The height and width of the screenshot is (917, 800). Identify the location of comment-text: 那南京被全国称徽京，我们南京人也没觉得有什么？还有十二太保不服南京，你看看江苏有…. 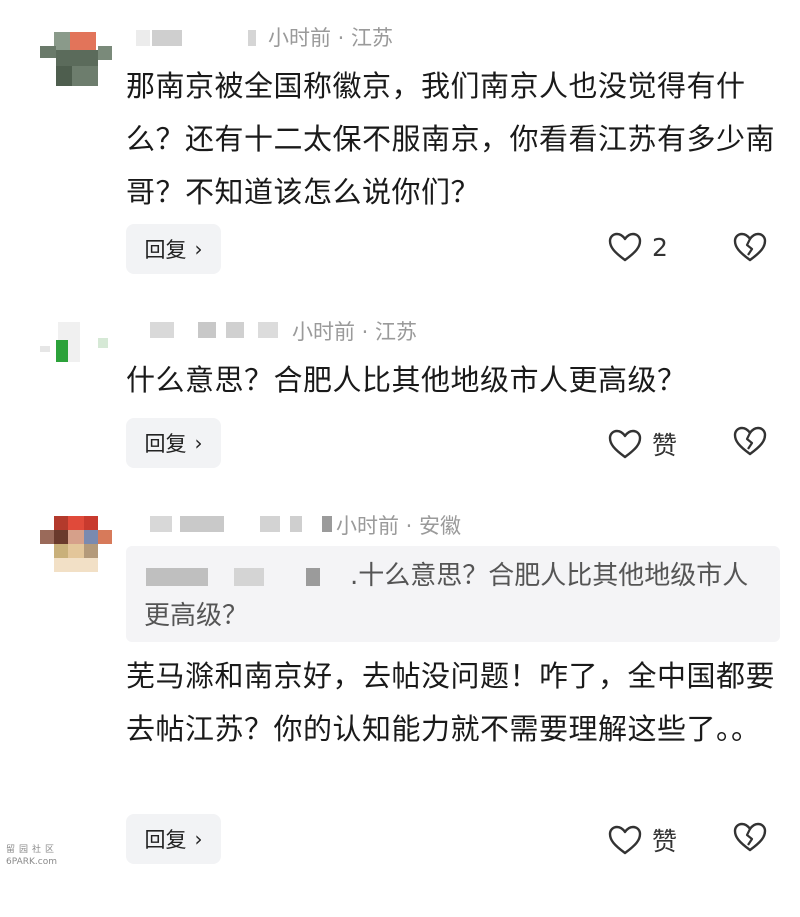
(451, 139).